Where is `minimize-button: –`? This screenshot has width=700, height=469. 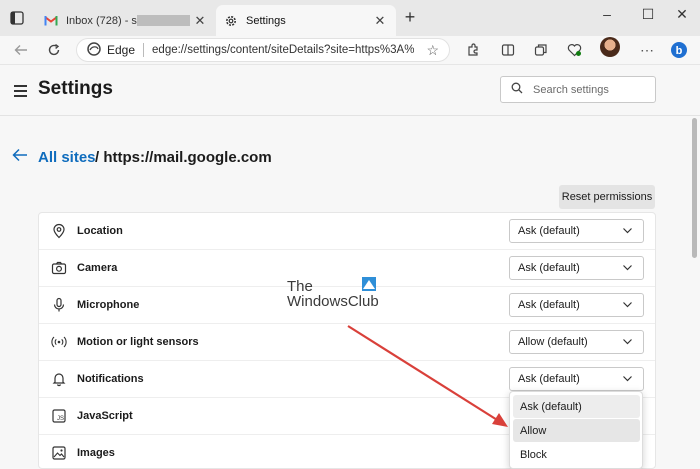
minimize-button: – is located at coordinates (607, 14).